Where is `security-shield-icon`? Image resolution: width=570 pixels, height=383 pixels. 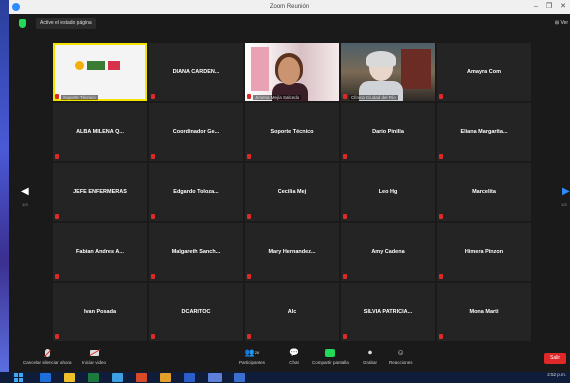 security-shield-icon is located at coordinates (22, 23).